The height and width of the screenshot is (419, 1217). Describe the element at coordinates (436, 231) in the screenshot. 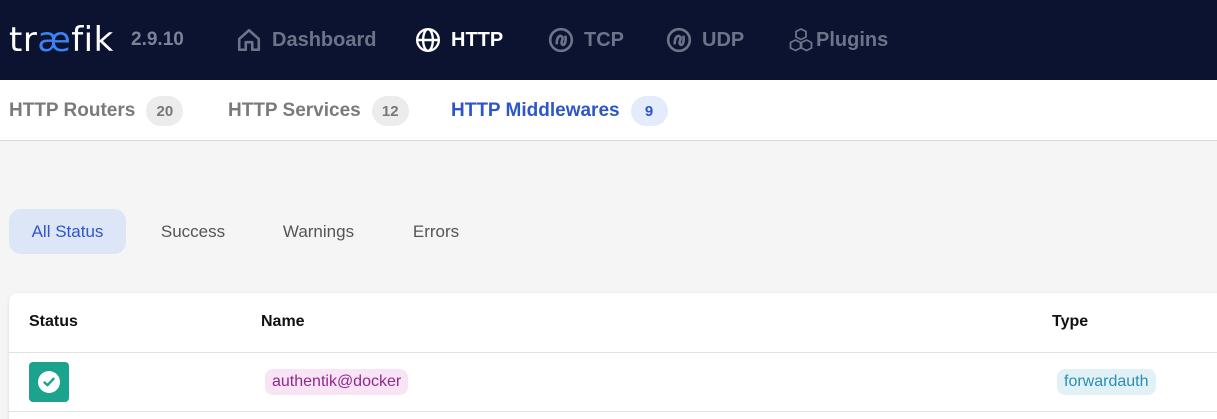

I see `filter-errors: Errors` at that location.